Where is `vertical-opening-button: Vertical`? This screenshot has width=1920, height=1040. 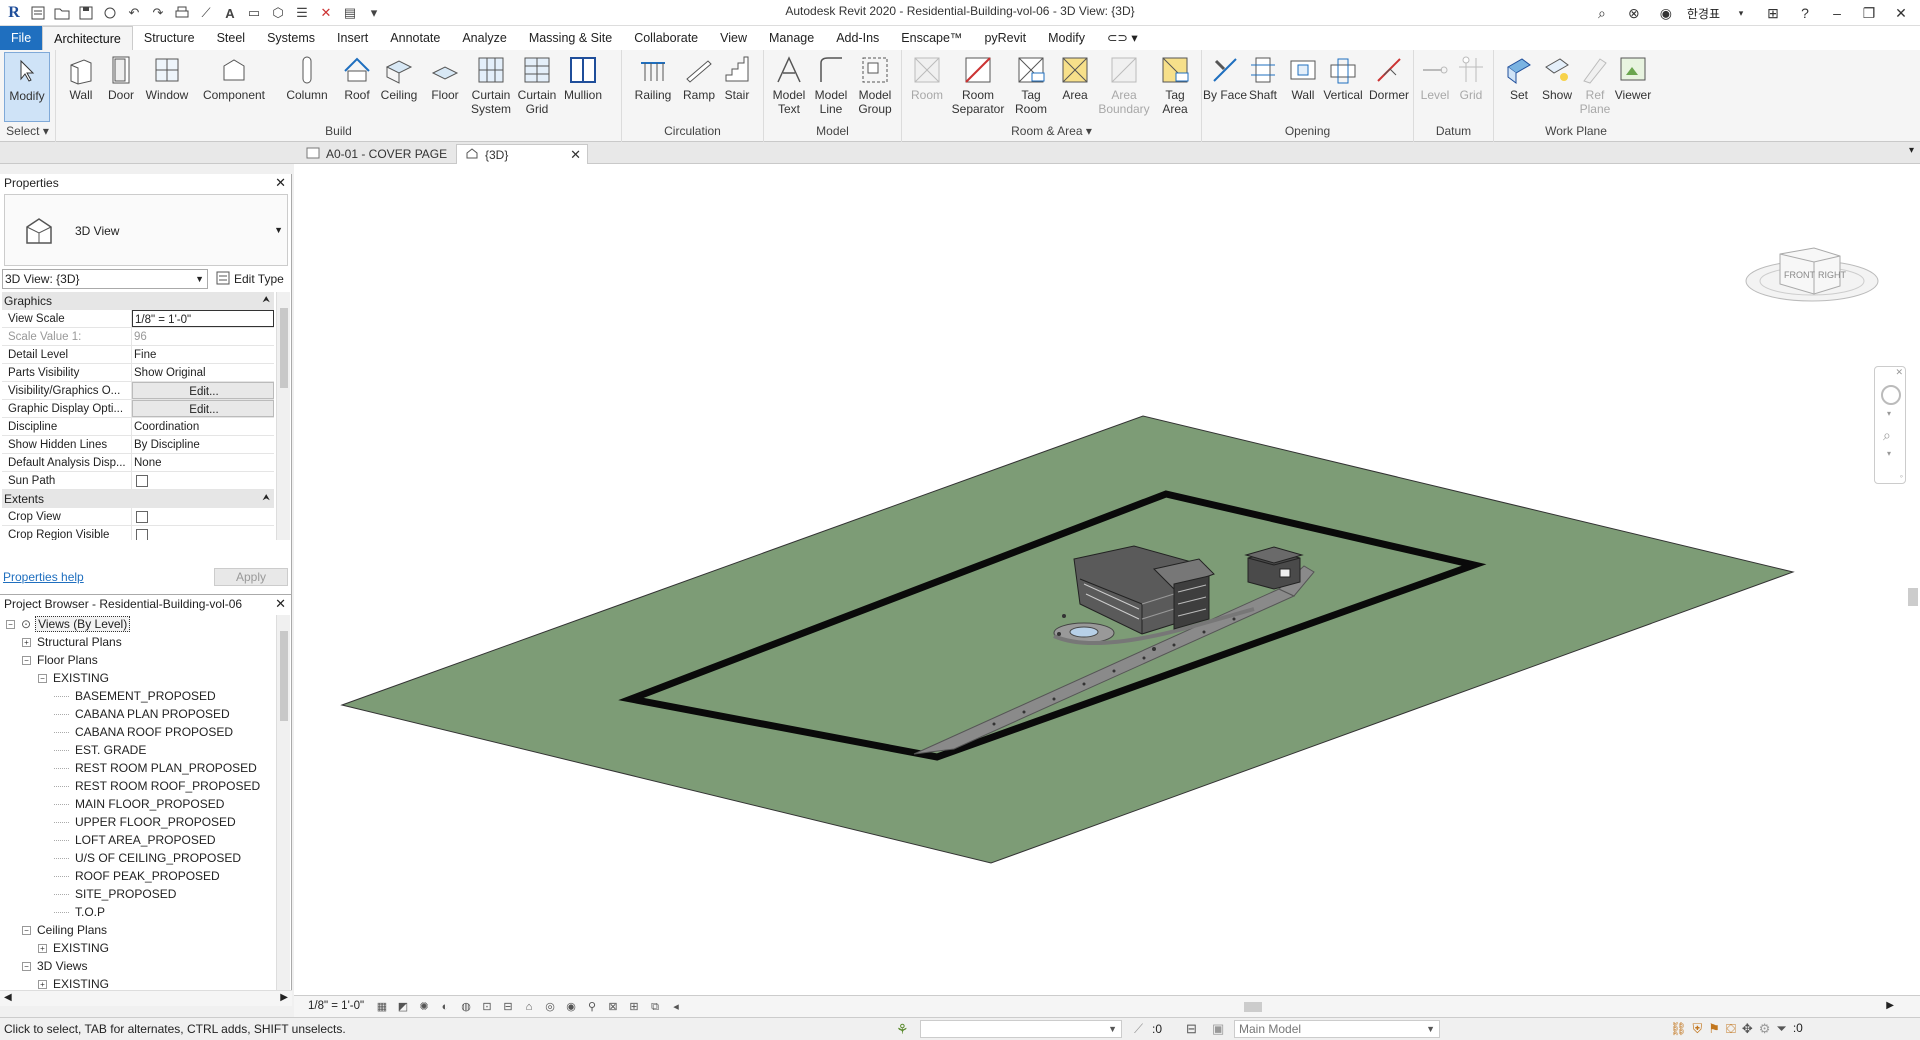 vertical-opening-button: Vertical is located at coordinates (1343, 77).